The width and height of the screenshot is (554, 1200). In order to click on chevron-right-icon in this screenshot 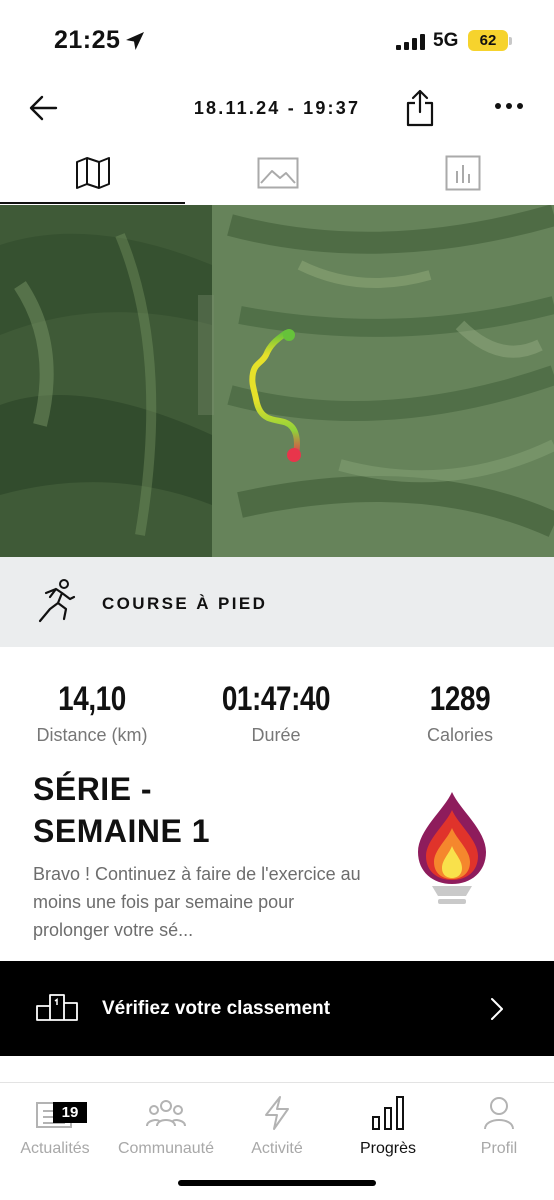, I will do `click(497, 1009)`.